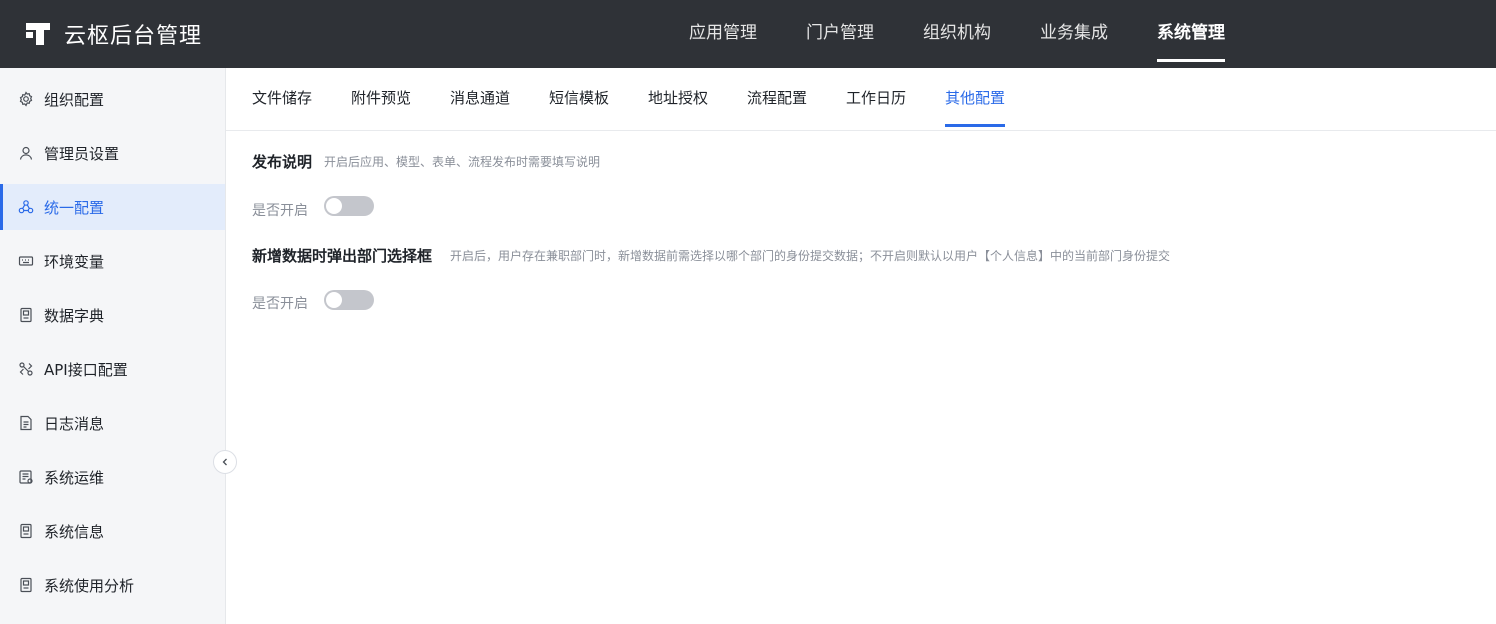 The width and height of the screenshot is (1496, 624). I want to click on setting-title-department-selector: 新增数据时弹出部门选择框, so click(342, 256).